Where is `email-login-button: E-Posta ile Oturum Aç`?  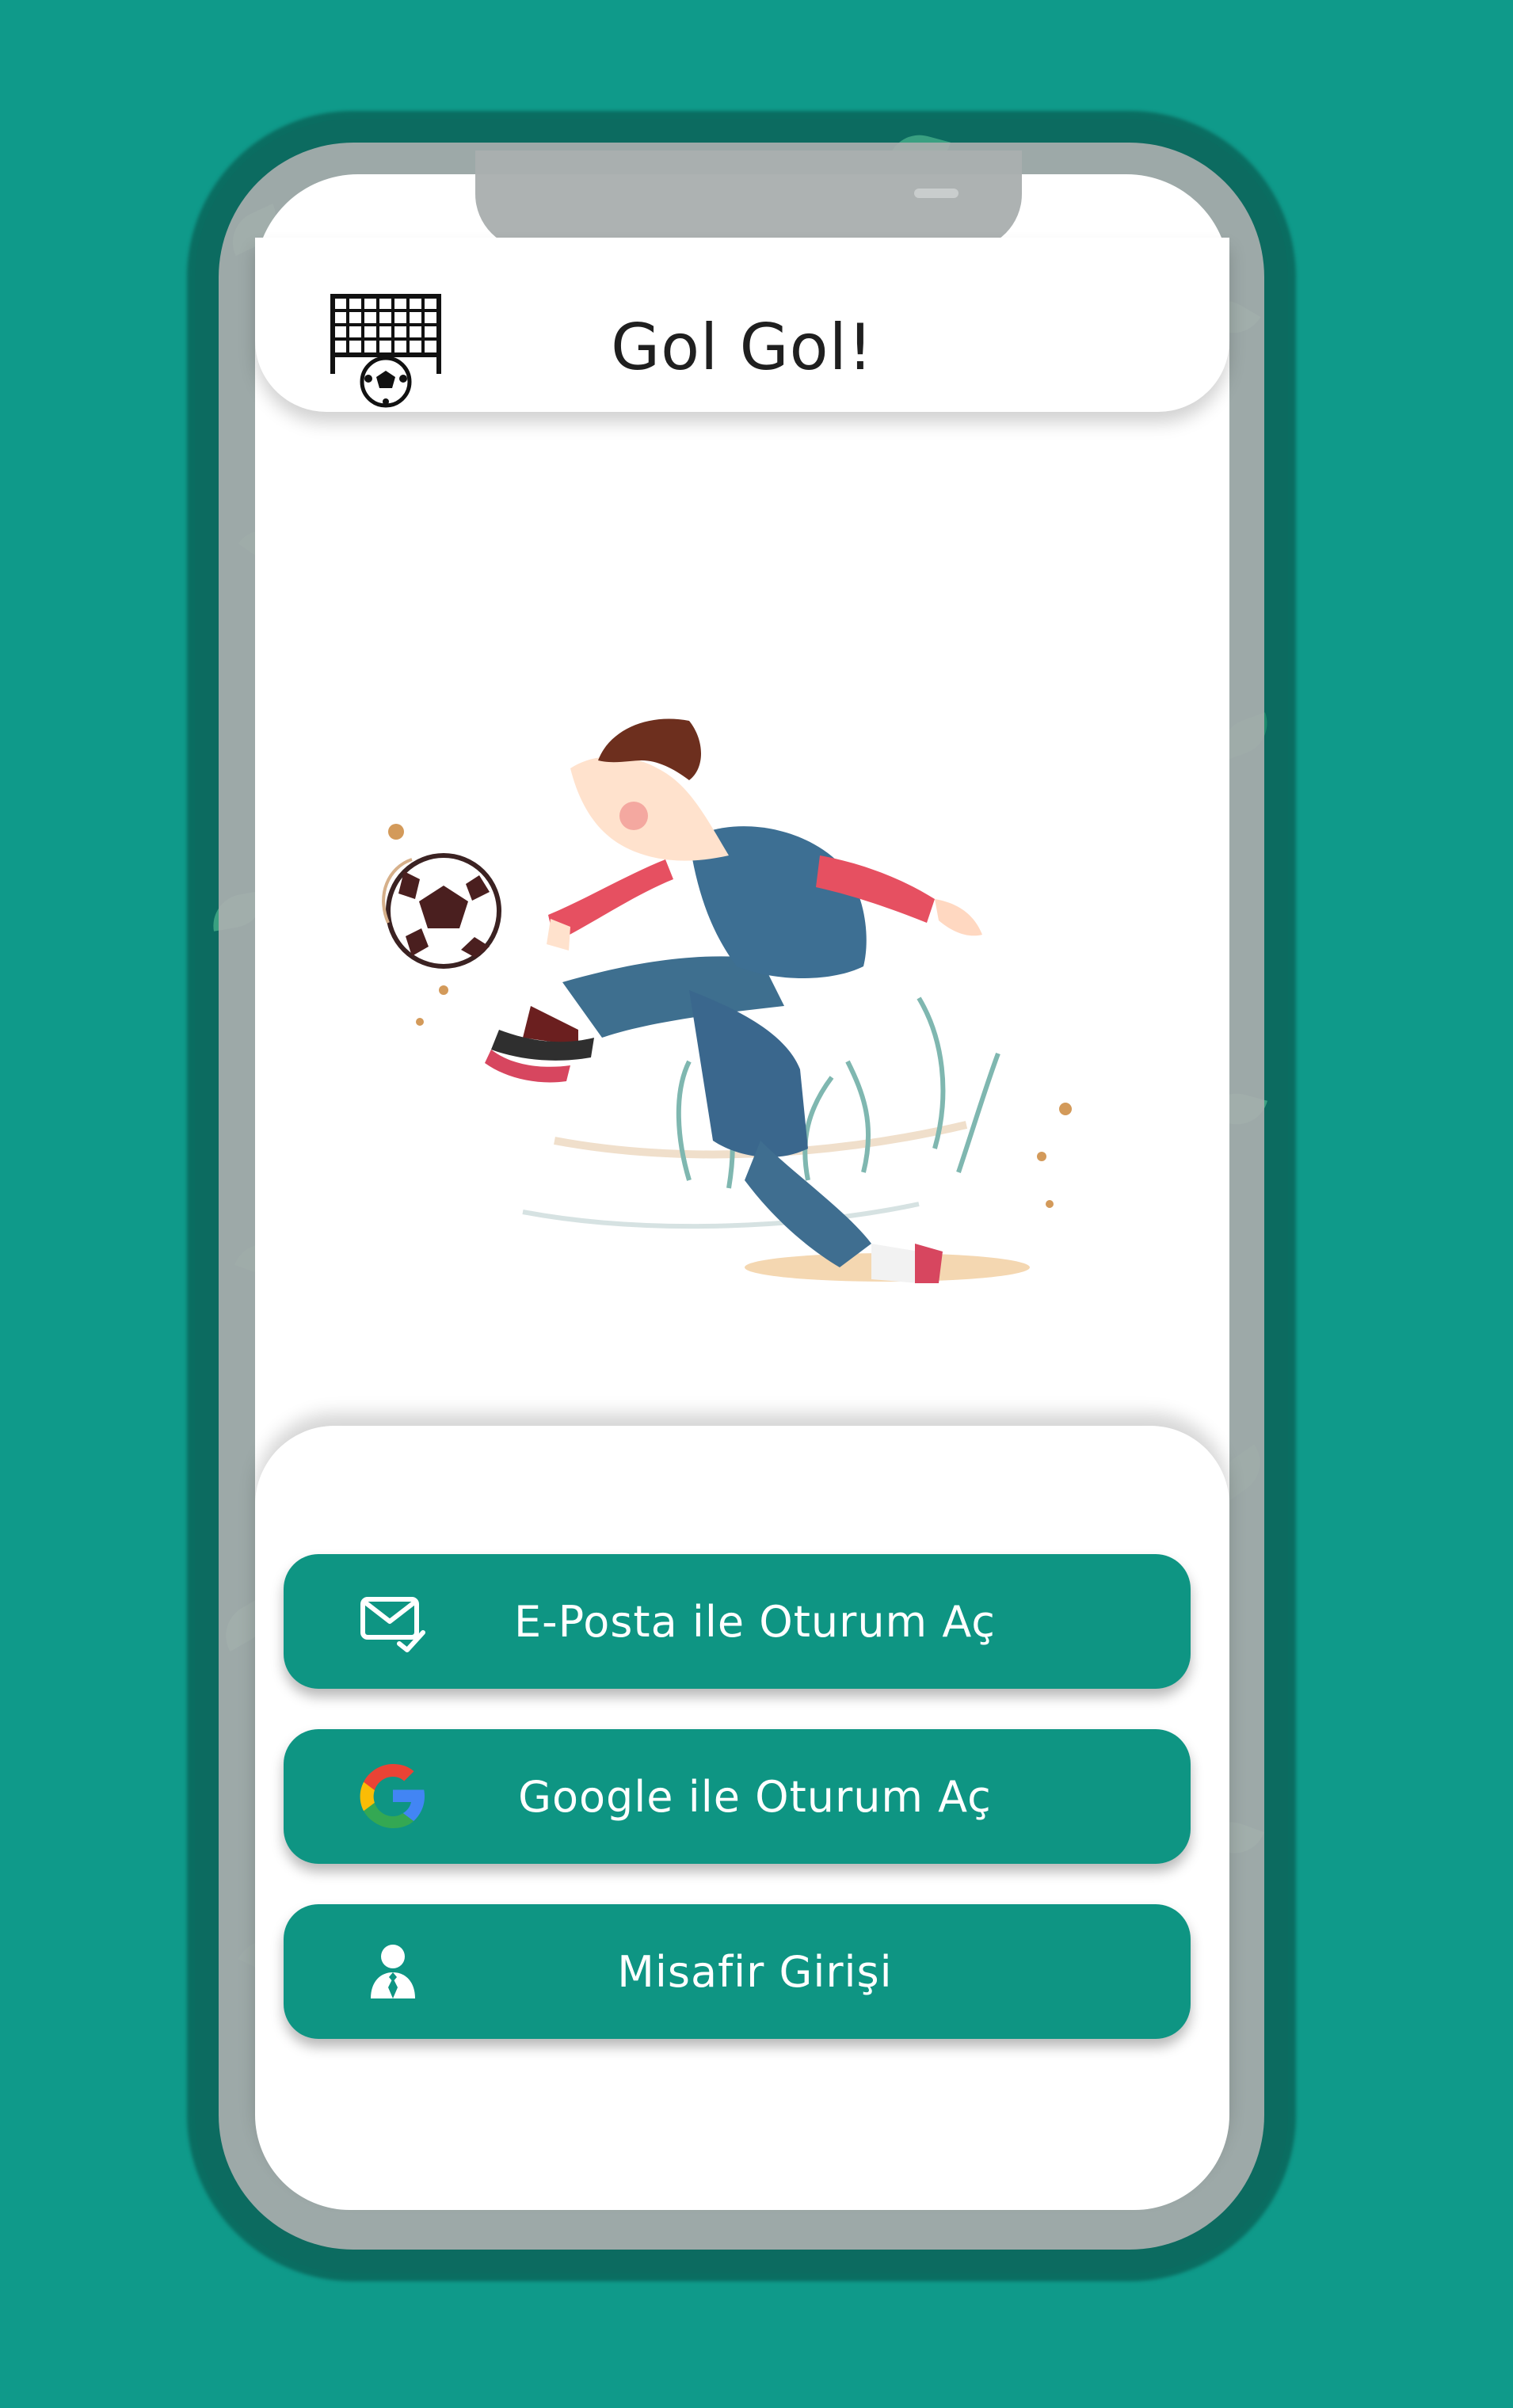 email-login-button: E-Posta ile Oturum Aç is located at coordinates (737, 1621).